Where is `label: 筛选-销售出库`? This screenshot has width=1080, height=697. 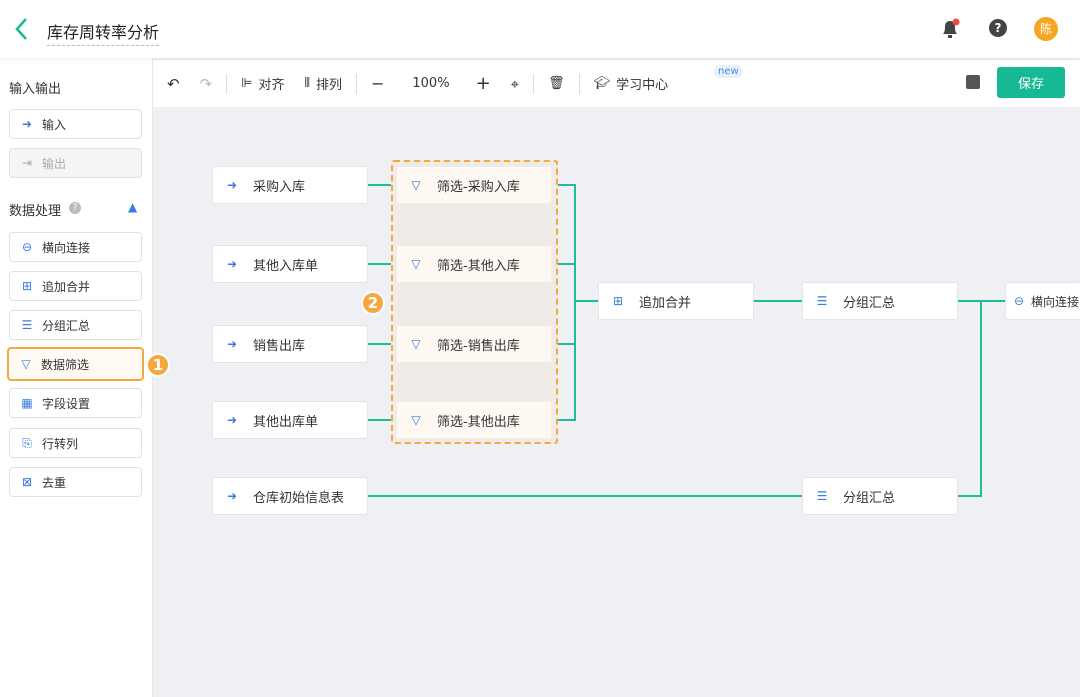 label: 筛选-销售出库 is located at coordinates (478, 346).